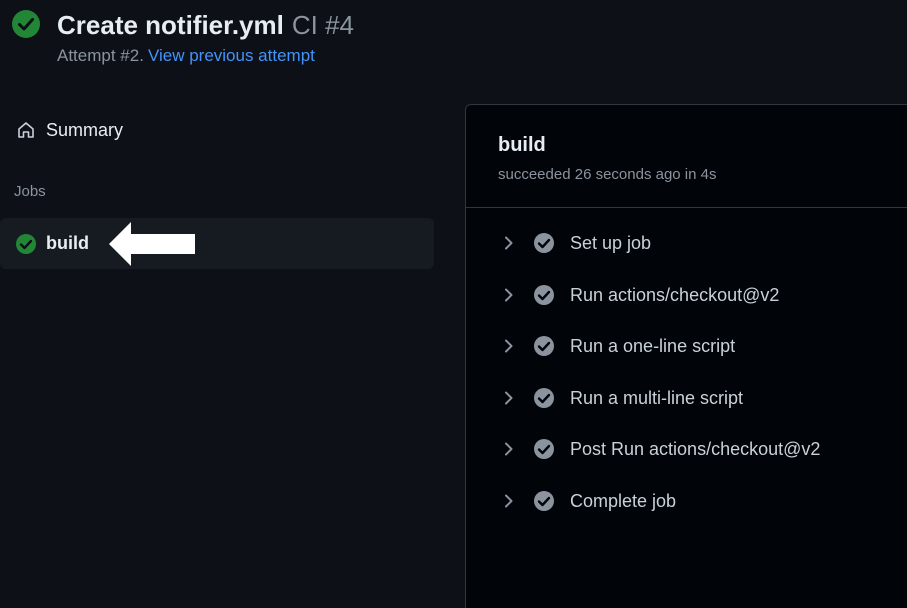  What do you see at coordinates (217, 243) in the screenshot?
I see `sidebar-item-build: build` at bounding box center [217, 243].